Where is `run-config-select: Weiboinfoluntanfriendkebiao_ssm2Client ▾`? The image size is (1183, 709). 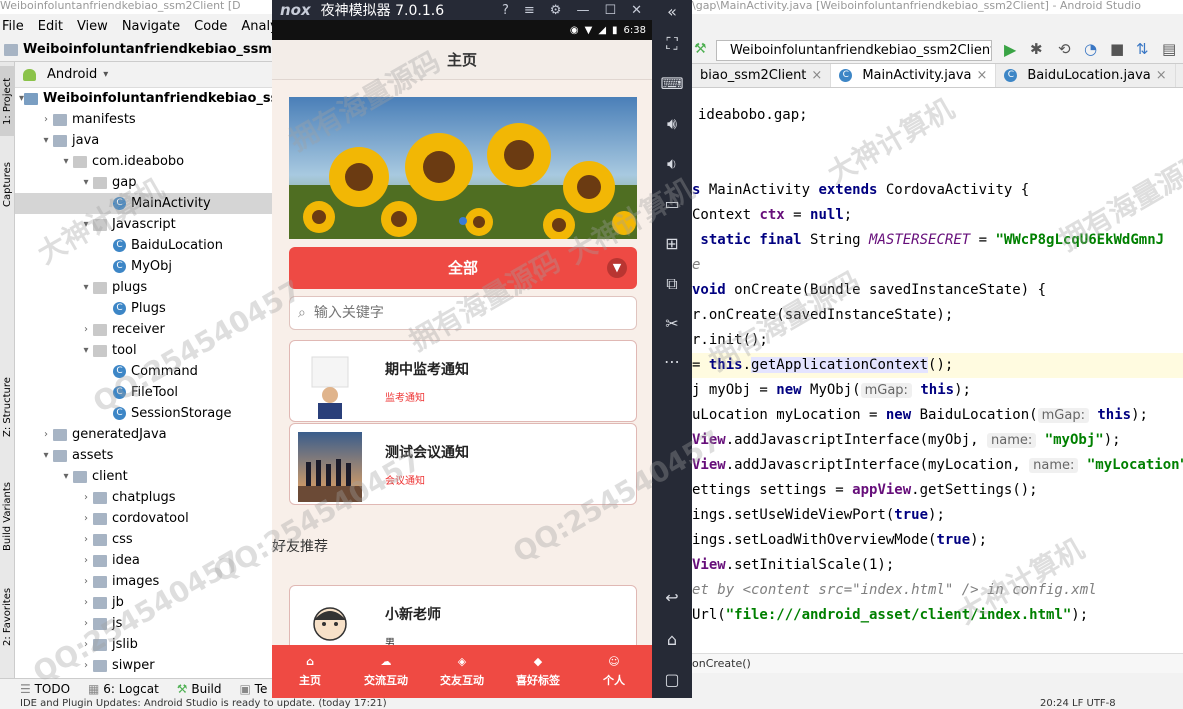
run-config-select: Weiboinfoluntanfriendkebiao_ssm2Client ▾ is located at coordinates (854, 50).